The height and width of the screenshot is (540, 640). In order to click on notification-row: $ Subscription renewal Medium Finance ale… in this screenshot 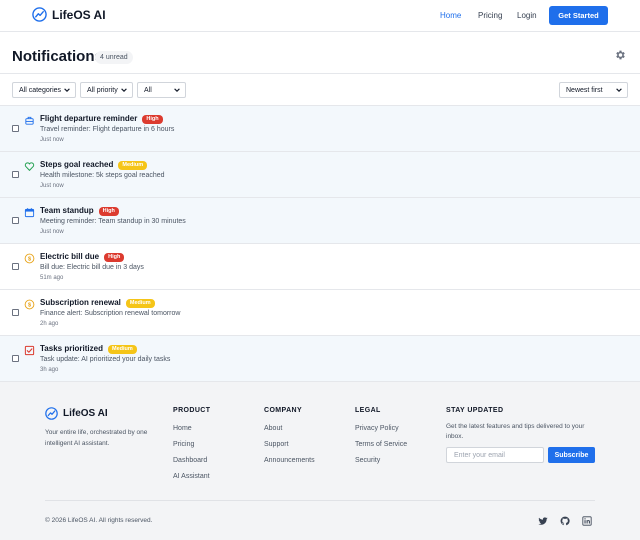, I will do `click(320, 313)`.